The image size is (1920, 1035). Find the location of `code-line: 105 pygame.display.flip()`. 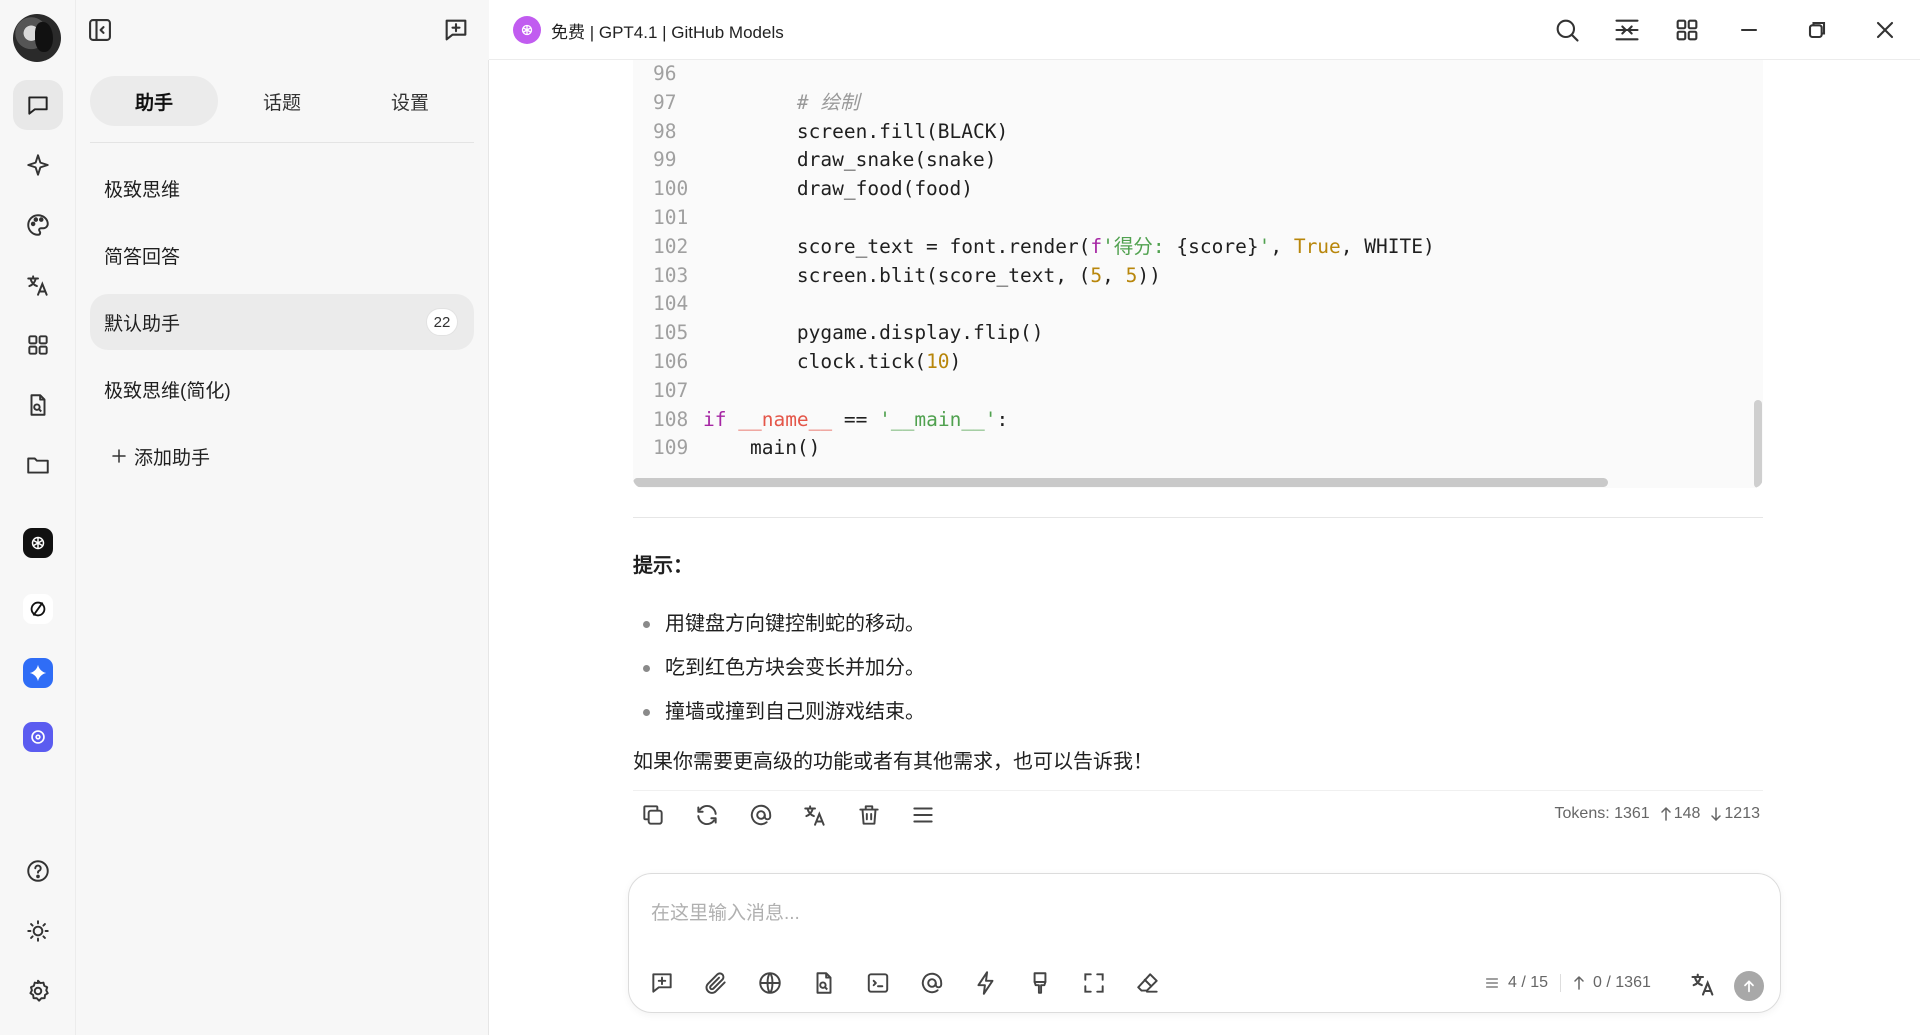

code-line: 105 pygame.display.flip() is located at coordinates (1034, 333).